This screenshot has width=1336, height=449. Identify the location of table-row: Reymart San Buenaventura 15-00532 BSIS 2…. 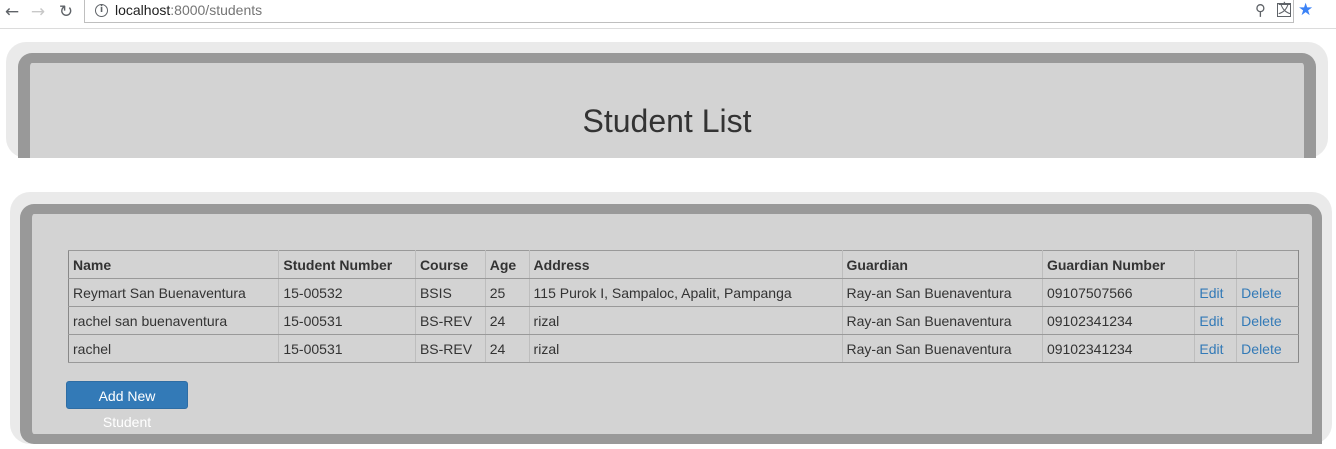
(683, 292).